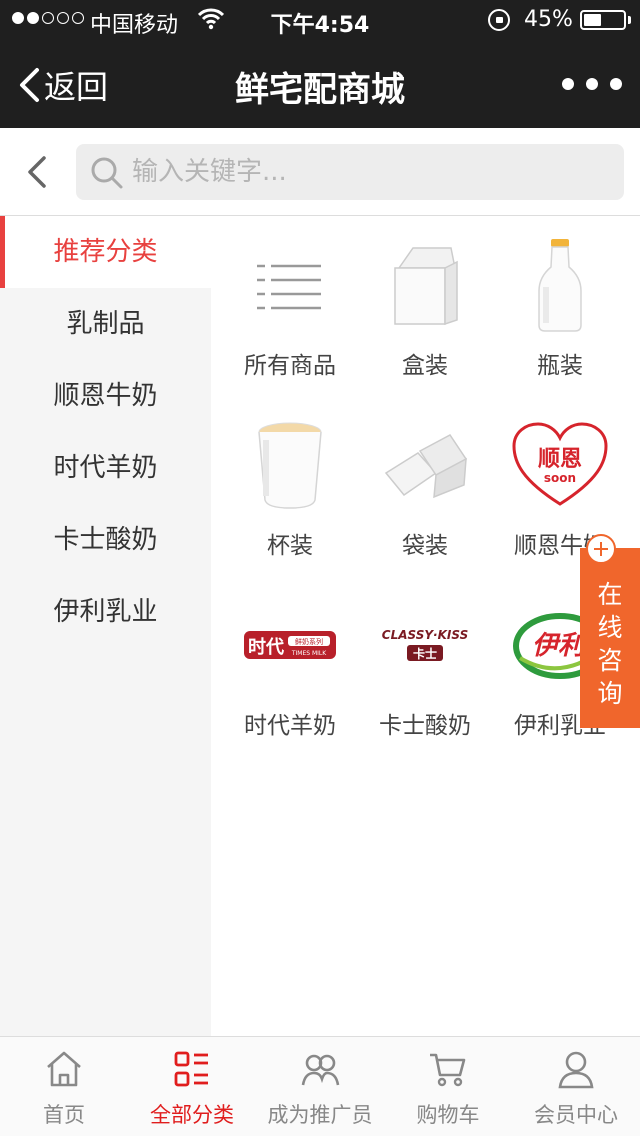 Image resolution: width=640 pixels, height=1136 pixels. Describe the element at coordinates (105, 324) in the screenshot. I see `sidebar-item-dairy: 乳制品` at that location.